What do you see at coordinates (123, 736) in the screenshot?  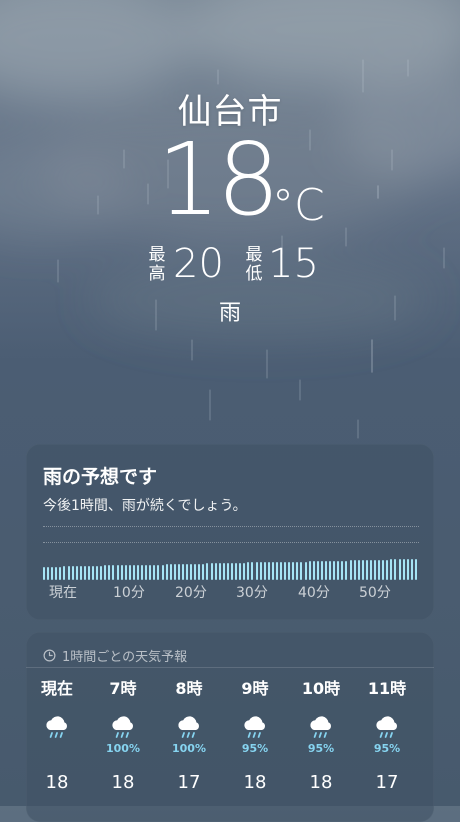 I see `hourly-item: 7時 100% 18` at bounding box center [123, 736].